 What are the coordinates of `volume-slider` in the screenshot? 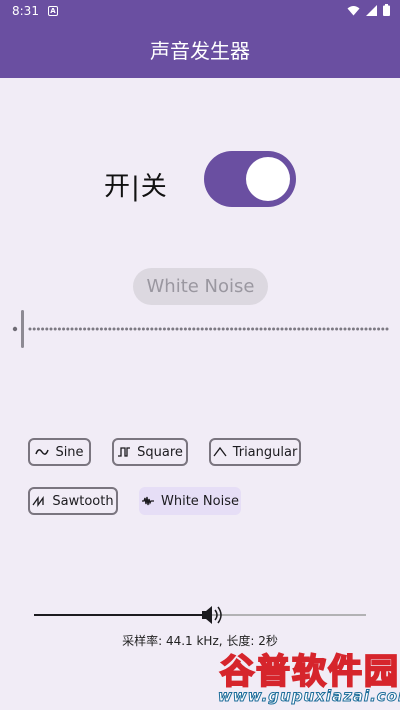 It's located at (200, 615).